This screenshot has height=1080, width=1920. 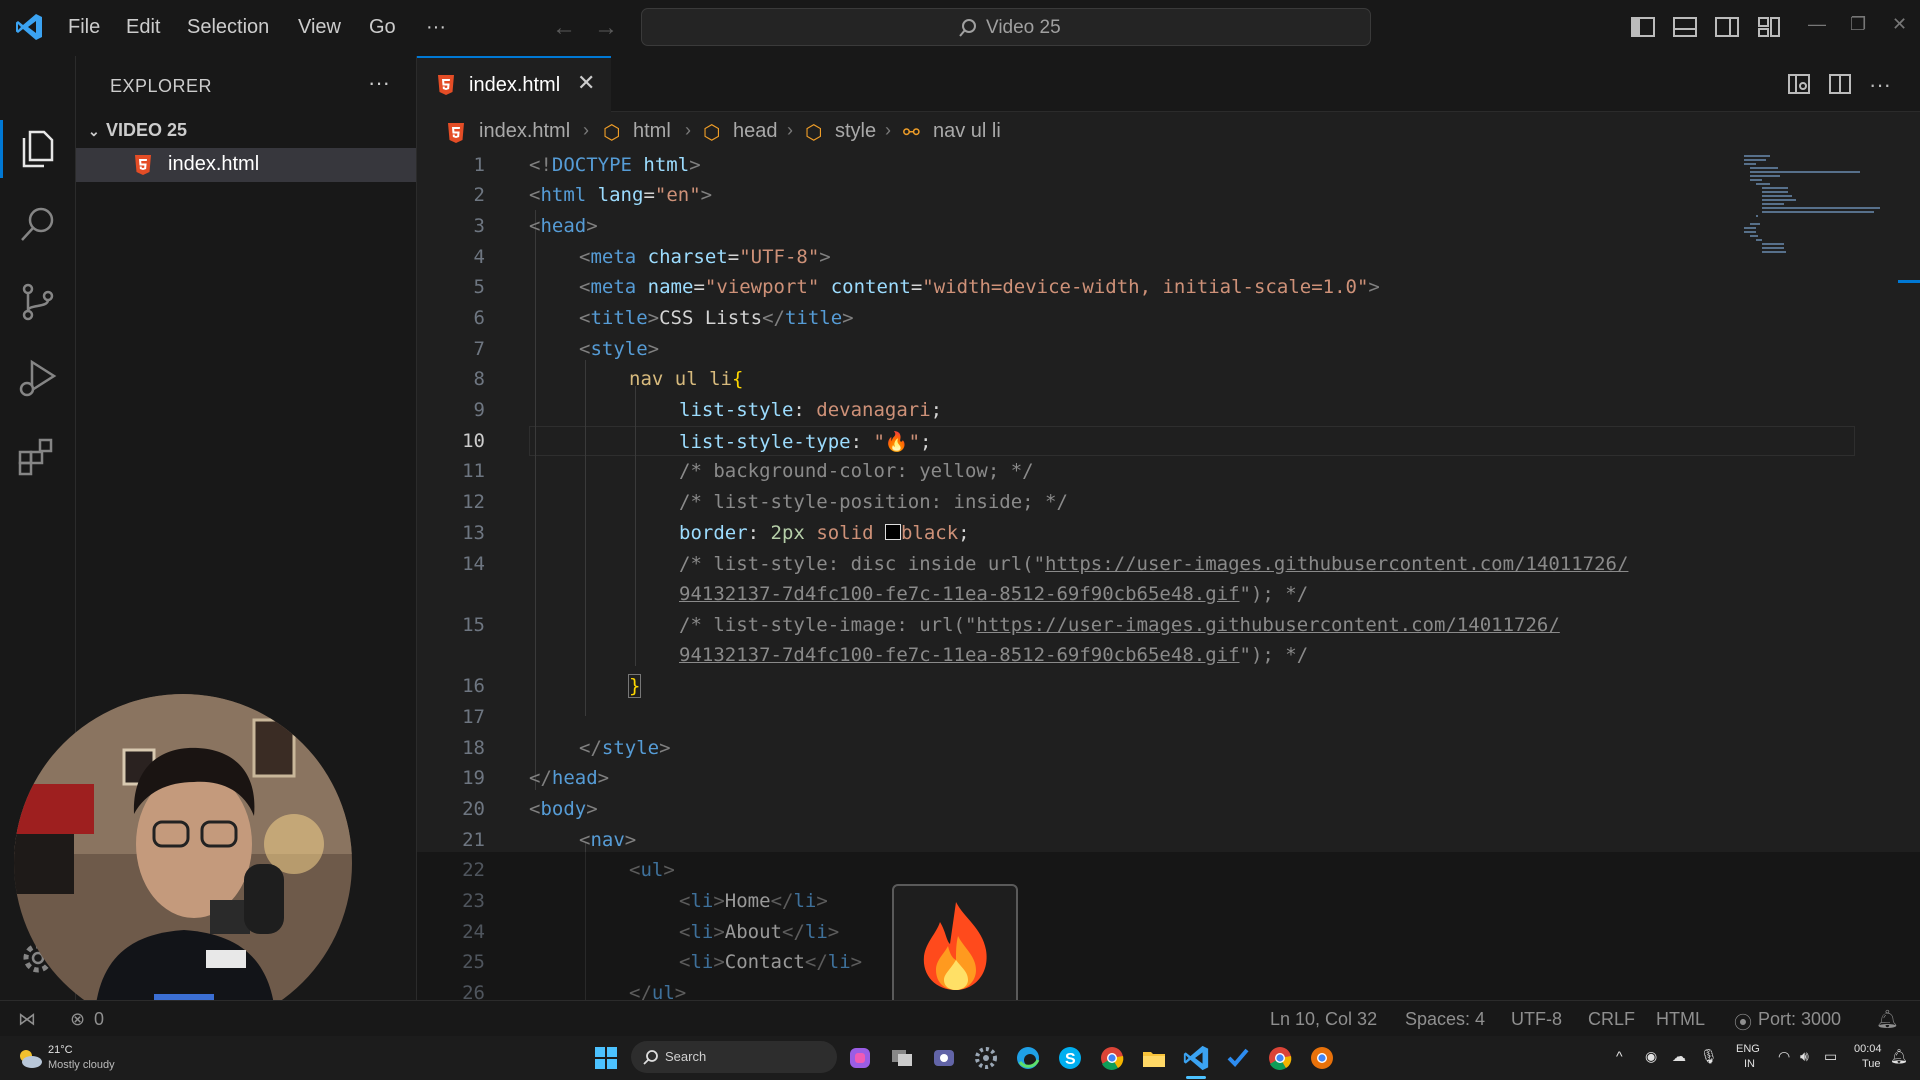 What do you see at coordinates (608, 840) in the screenshot?
I see `code-line-21: <nav>` at bounding box center [608, 840].